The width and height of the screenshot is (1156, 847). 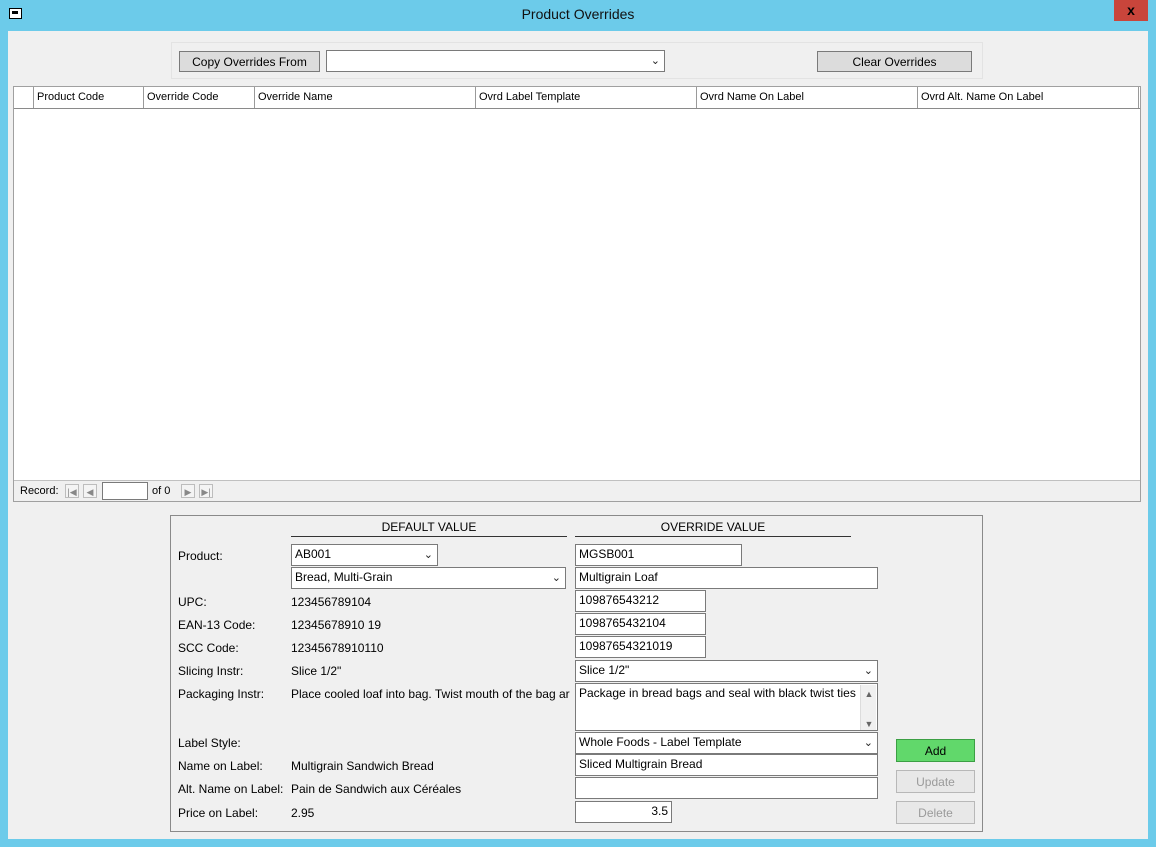 What do you see at coordinates (39, 491) in the screenshot?
I see `record-label: Record:` at bounding box center [39, 491].